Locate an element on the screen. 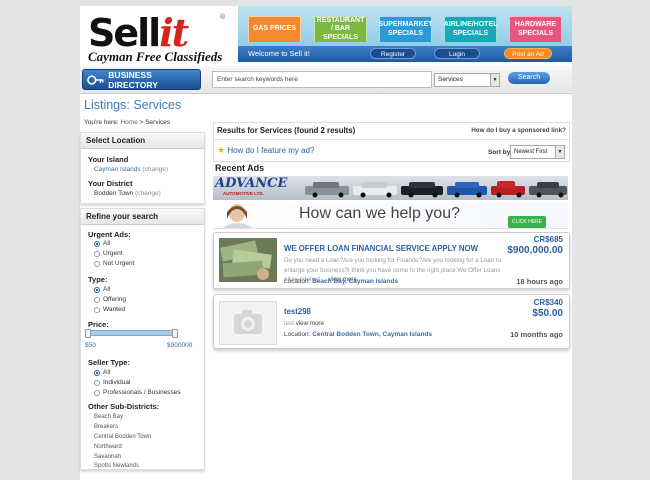 The height and width of the screenshot is (480, 650). welcome-text: Welcome to Sell it! is located at coordinates (279, 53).